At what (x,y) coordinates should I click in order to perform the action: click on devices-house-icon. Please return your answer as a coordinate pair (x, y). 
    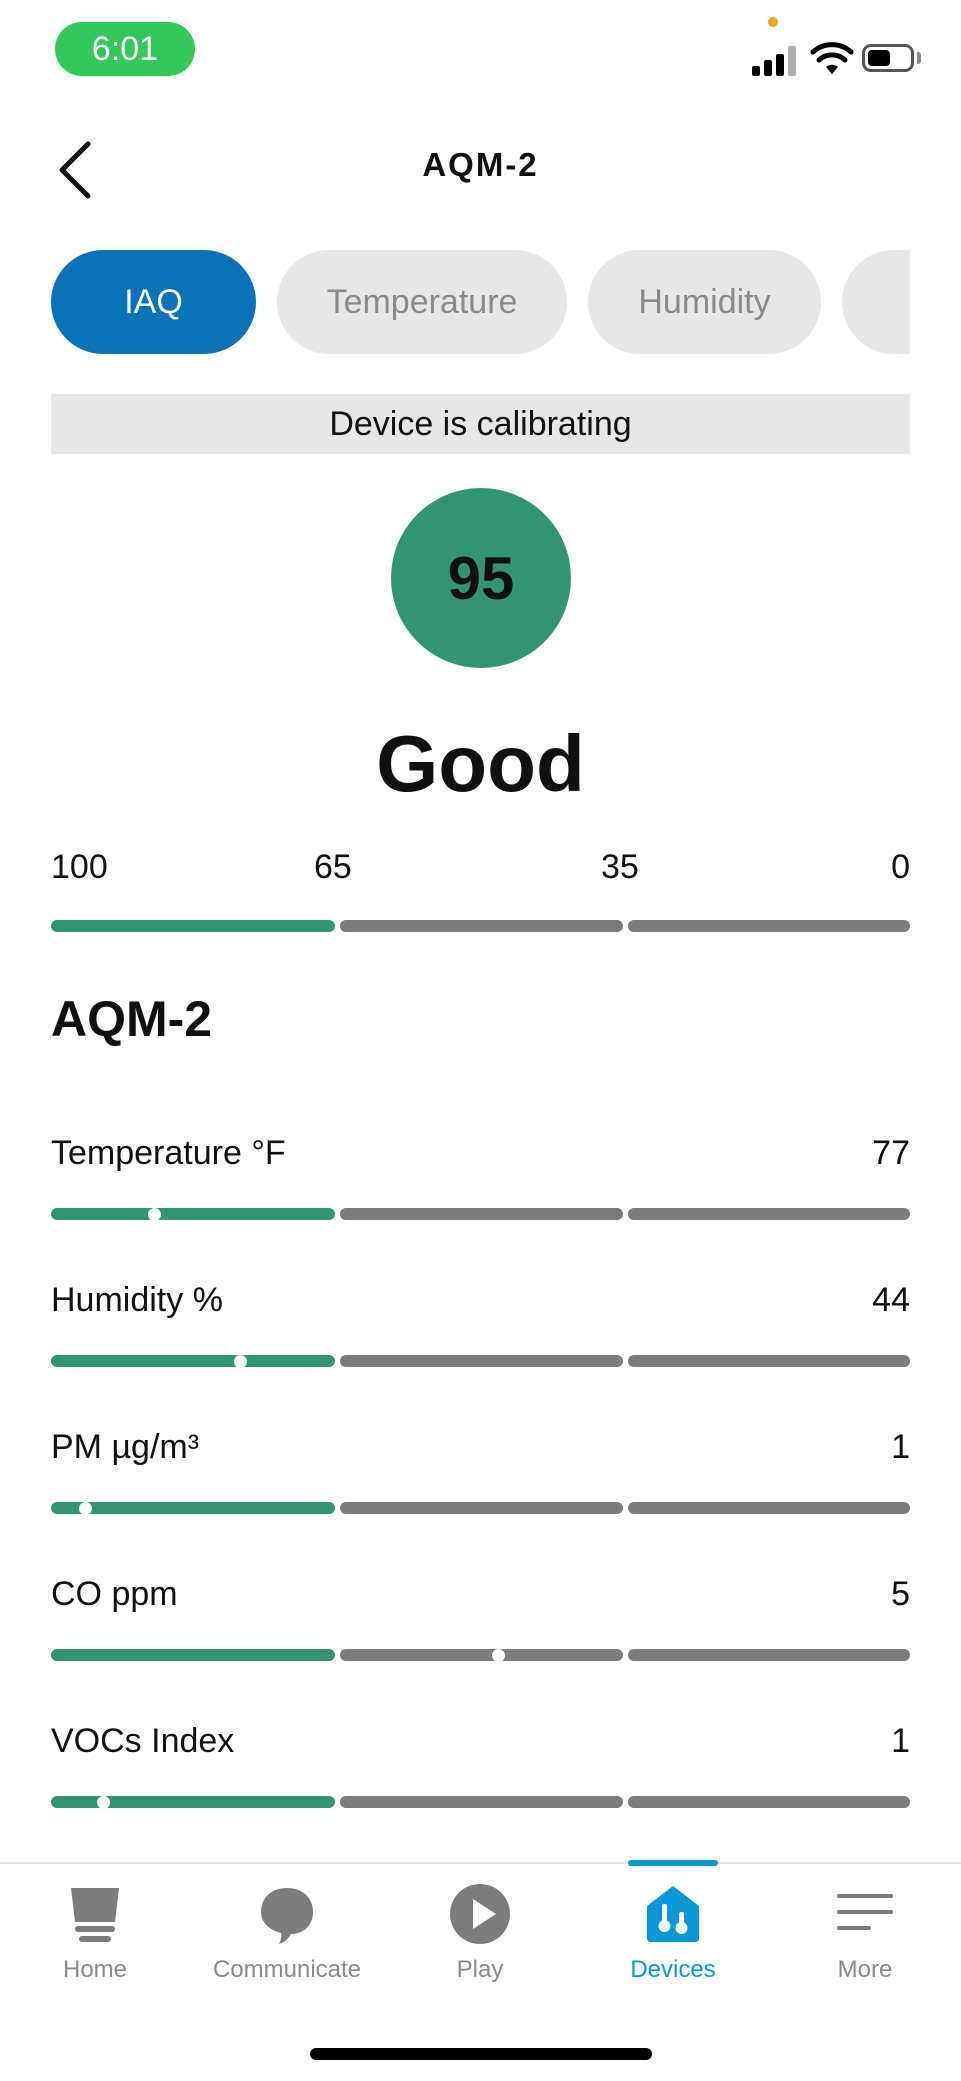
    Looking at the image, I should click on (673, 1914).